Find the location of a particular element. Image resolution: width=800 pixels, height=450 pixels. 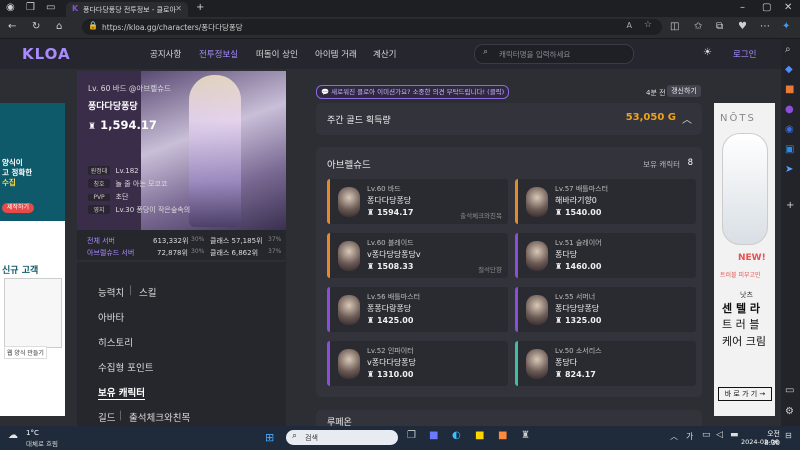

menu-skills: 스킬 is located at coordinates (147, 292).